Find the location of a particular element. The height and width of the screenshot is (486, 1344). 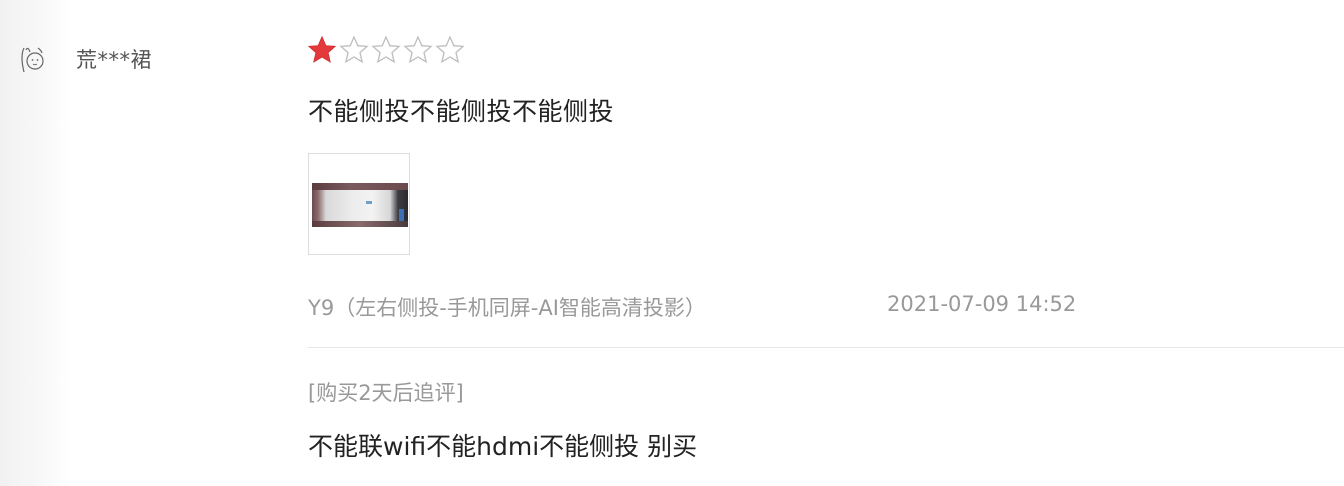

user-avatar is located at coordinates (33, 59).